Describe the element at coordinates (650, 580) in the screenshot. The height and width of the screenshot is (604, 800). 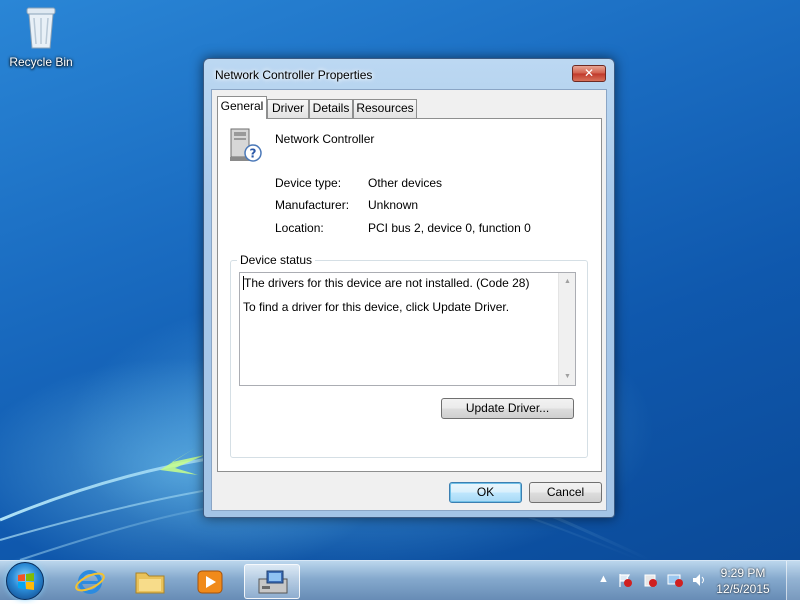
I see `safely-remove-hardware-icon` at that location.